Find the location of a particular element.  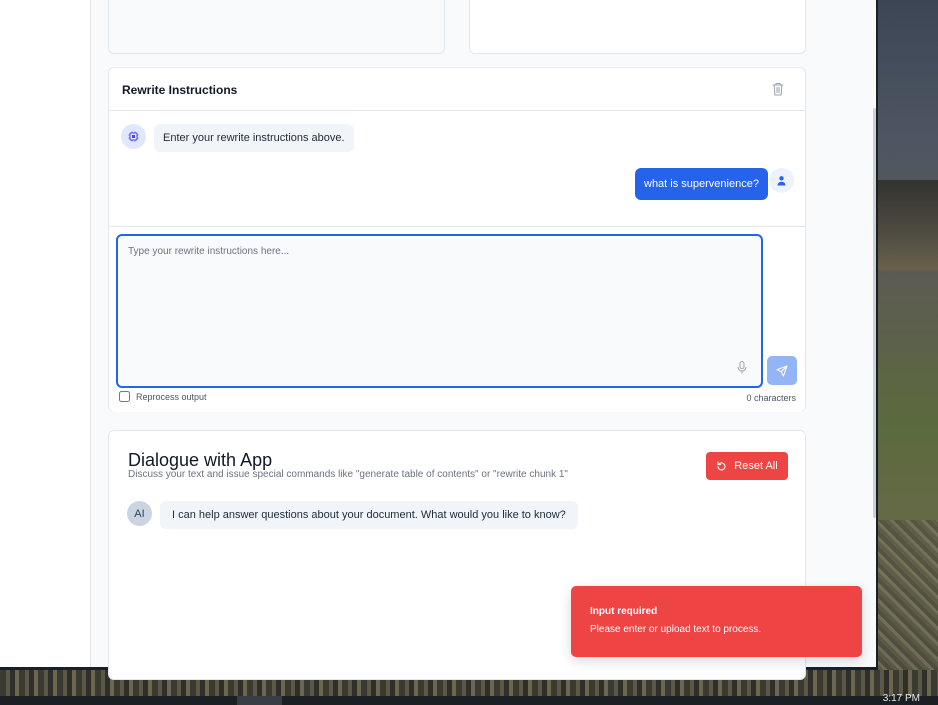

toast-message: Please enter or upload text to process. is located at coordinates (676, 629).